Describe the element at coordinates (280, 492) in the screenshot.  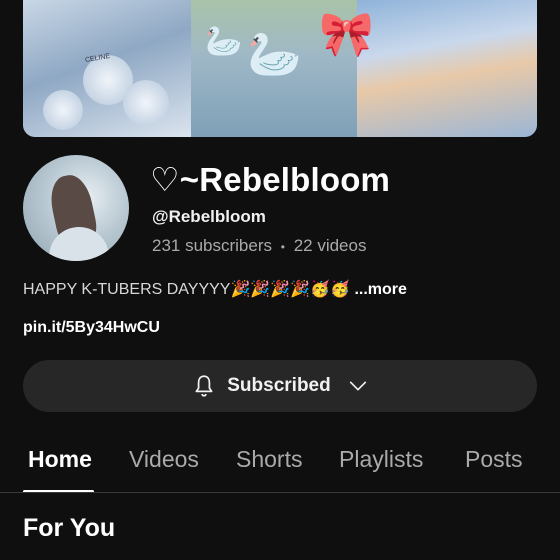
I see `tabs-divider` at that location.